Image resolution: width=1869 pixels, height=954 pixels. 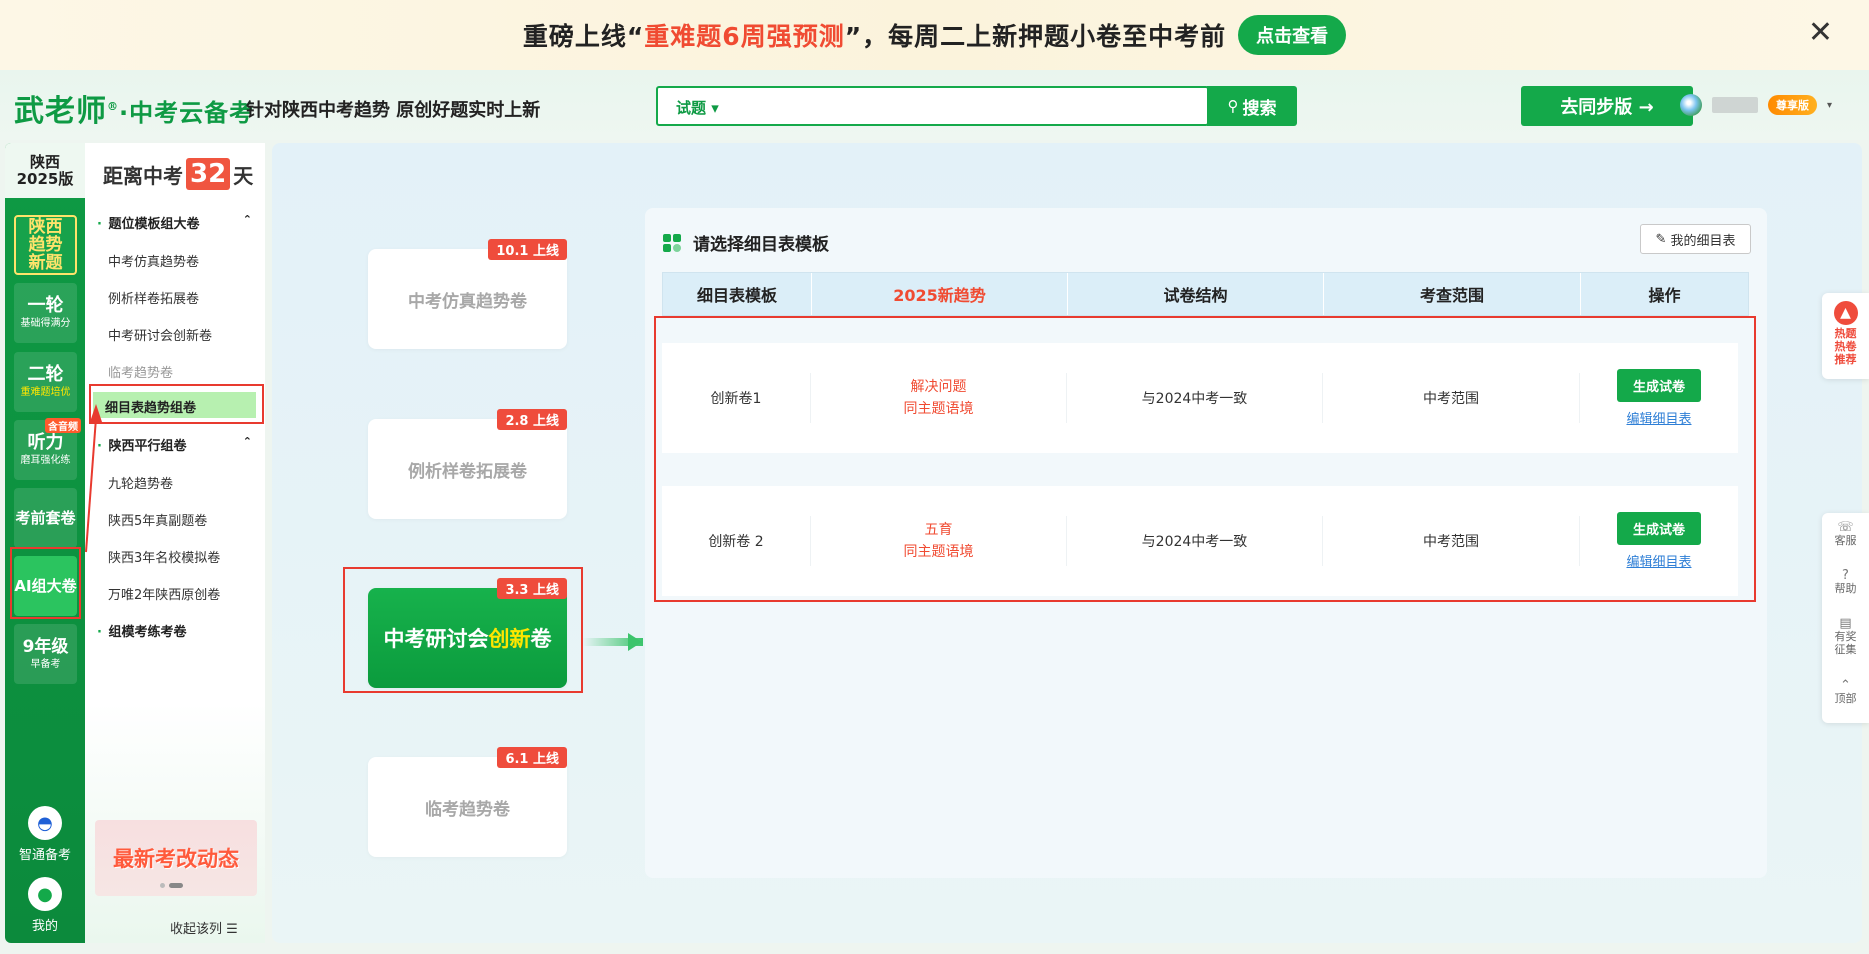 I want to click on banner-text-prefix: 重磅上线“, so click(x=583, y=36).